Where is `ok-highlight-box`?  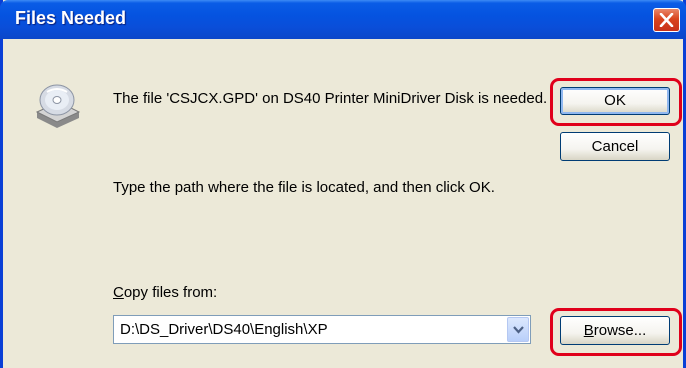
ok-highlight-box is located at coordinates (616, 102).